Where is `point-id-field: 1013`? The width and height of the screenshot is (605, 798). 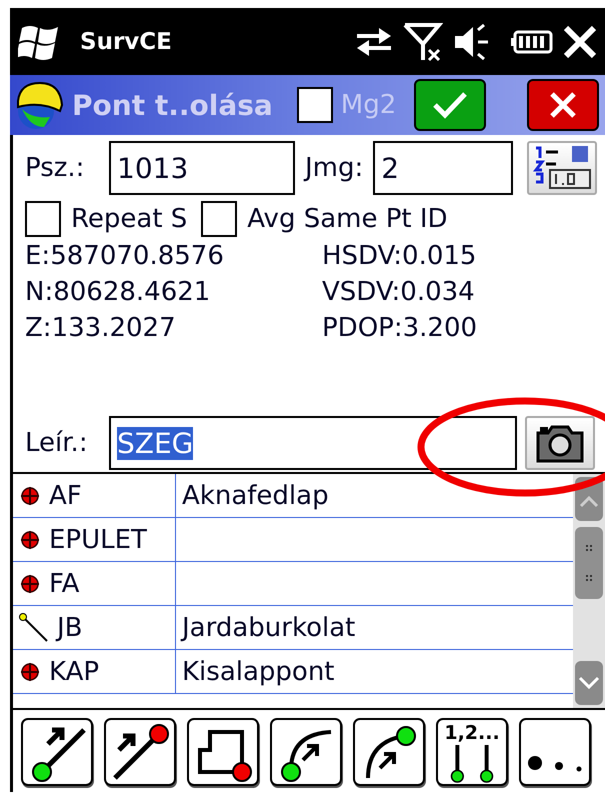 point-id-field: 1013 is located at coordinates (202, 168).